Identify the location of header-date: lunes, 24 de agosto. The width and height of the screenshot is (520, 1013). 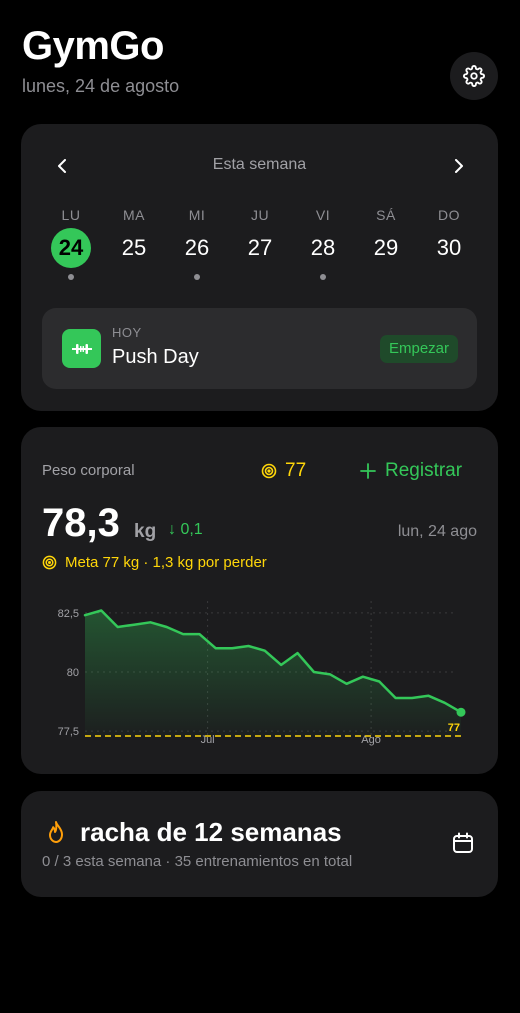
(101, 86).